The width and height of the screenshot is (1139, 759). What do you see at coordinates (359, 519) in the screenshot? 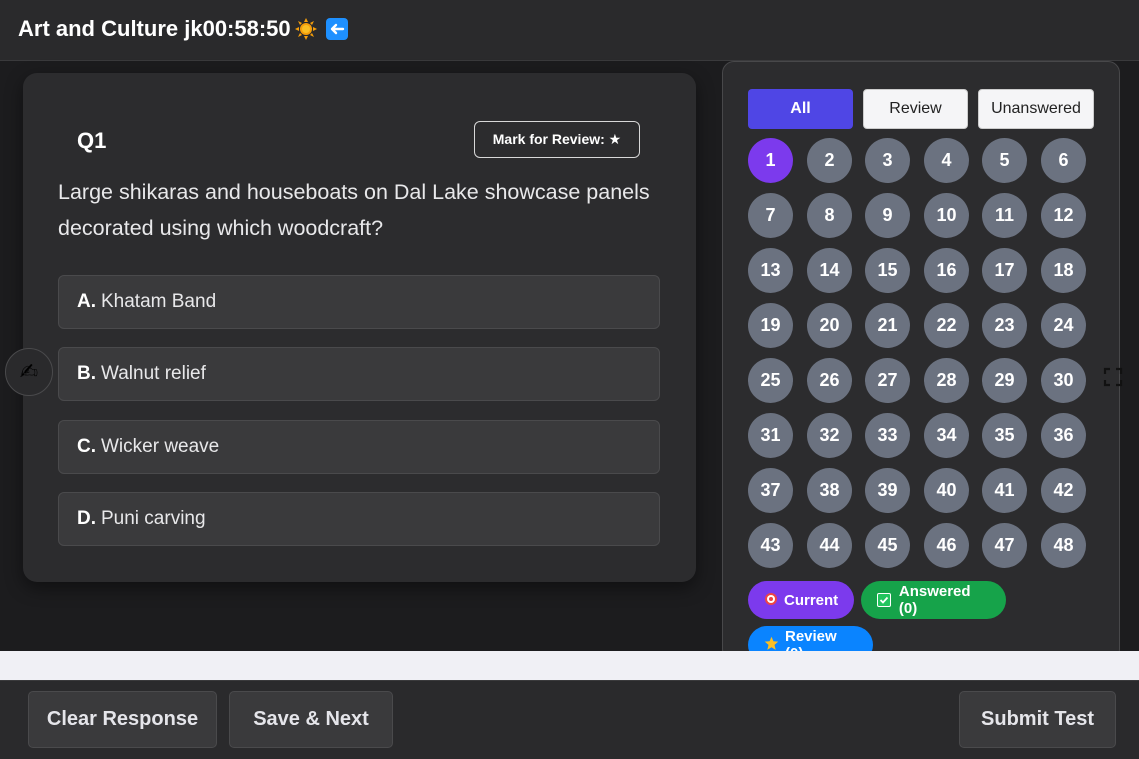
I see `option-d: D. Puni carving` at bounding box center [359, 519].